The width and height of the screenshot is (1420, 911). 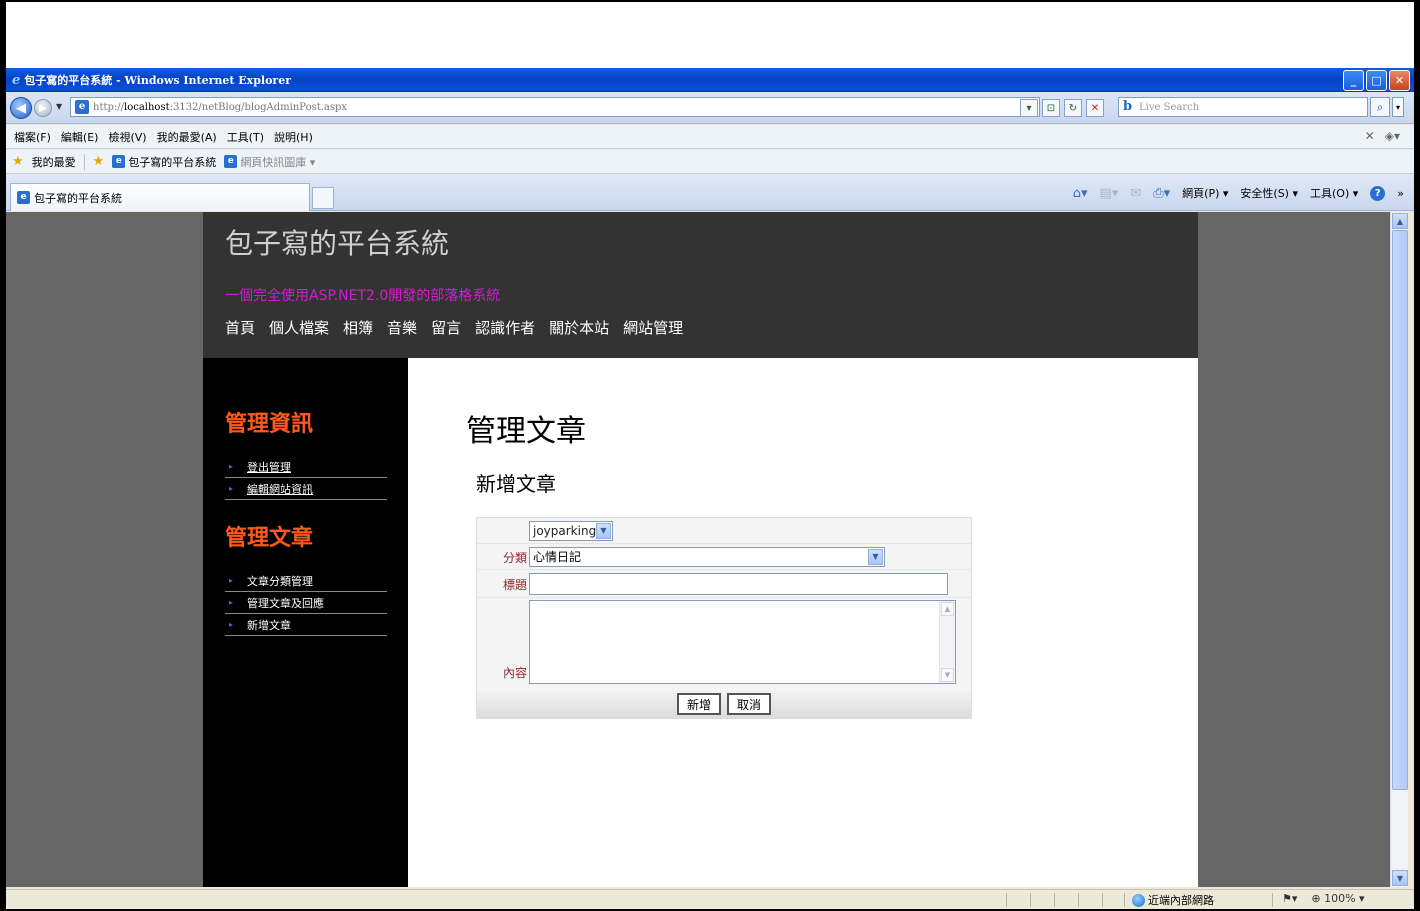 I want to click on menubar-right-tools: ✕ ◈▾, so click(x=1382, y=136).